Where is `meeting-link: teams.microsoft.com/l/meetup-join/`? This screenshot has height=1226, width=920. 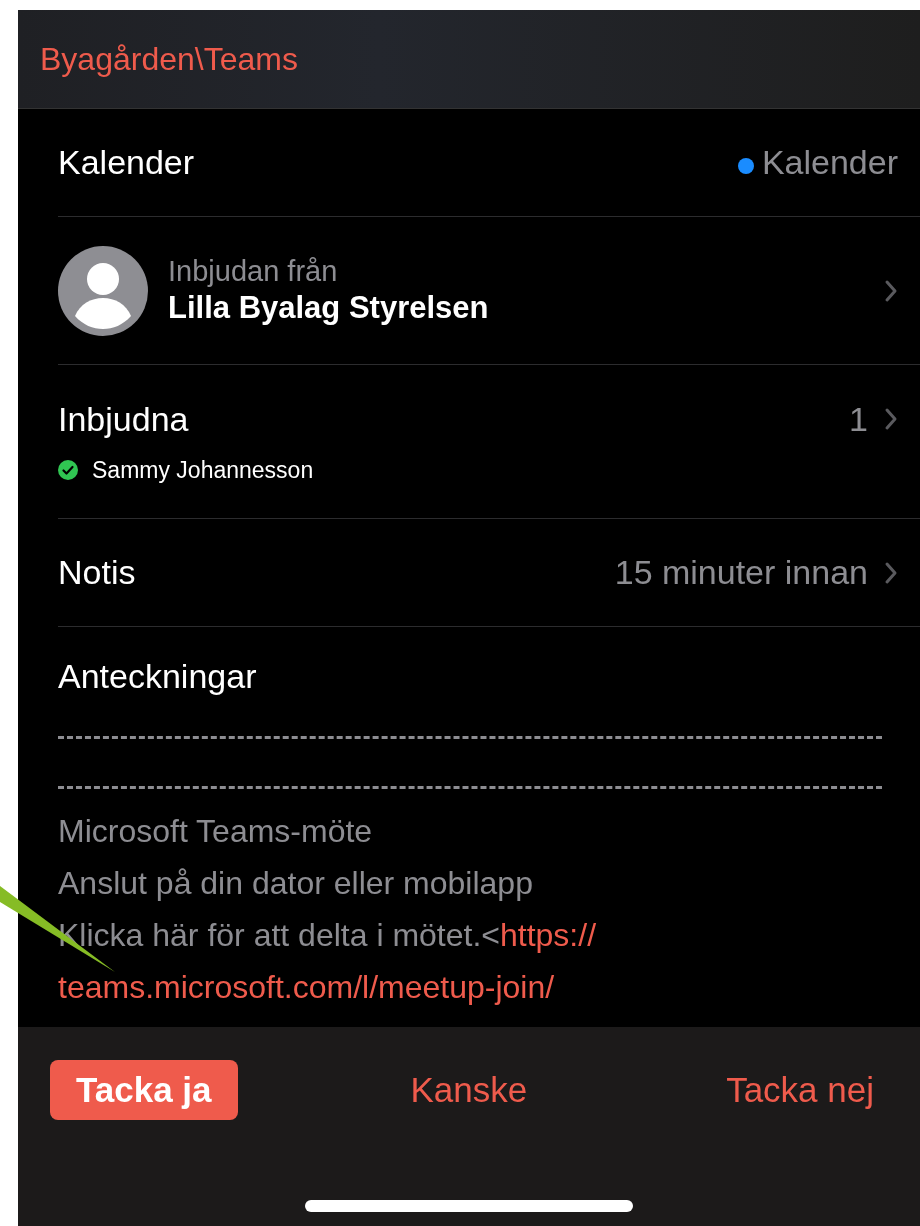
meeting-link: teams.microsoft.com/l/meetup-join/ is located at coordinates (306, 987).